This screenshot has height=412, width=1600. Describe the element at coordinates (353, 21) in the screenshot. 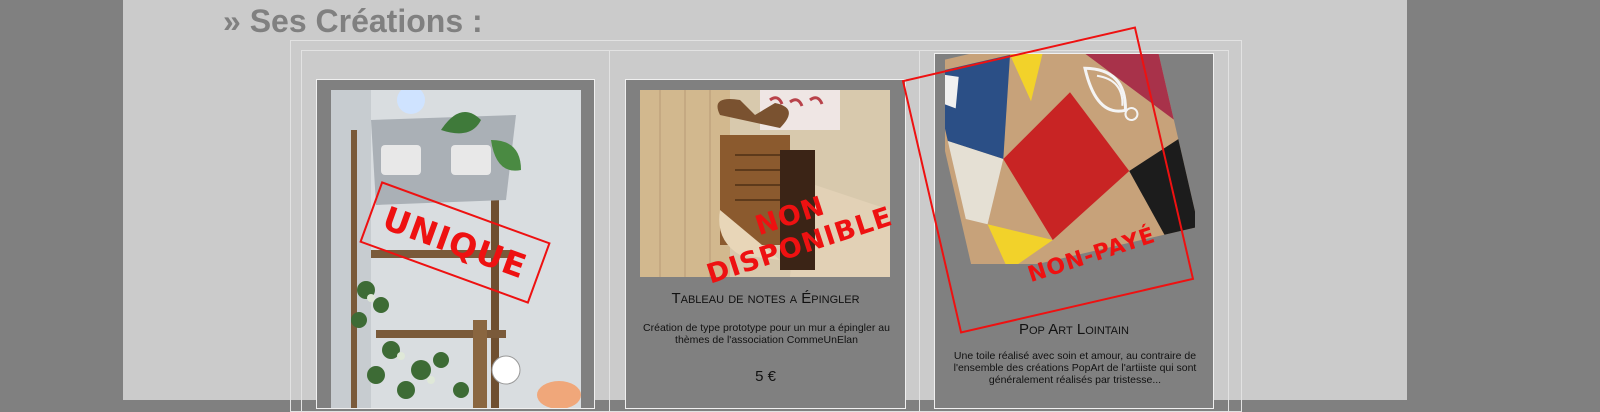

I see `section-title: » Ses Créations :` at that location.